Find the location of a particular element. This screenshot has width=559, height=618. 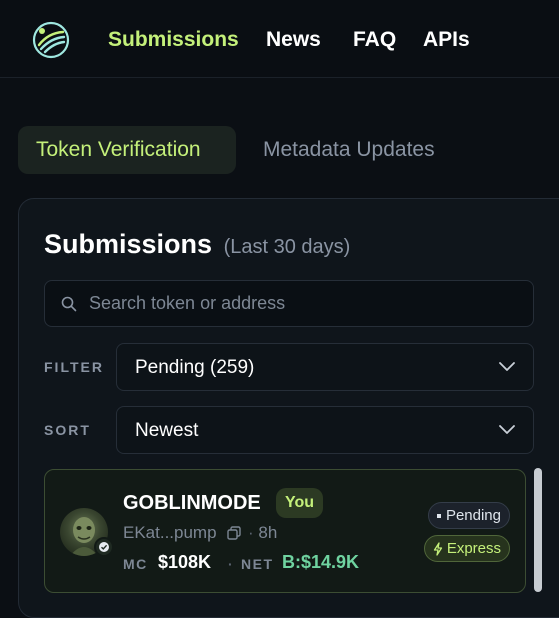

search-input is located at coordinates (304, 303).